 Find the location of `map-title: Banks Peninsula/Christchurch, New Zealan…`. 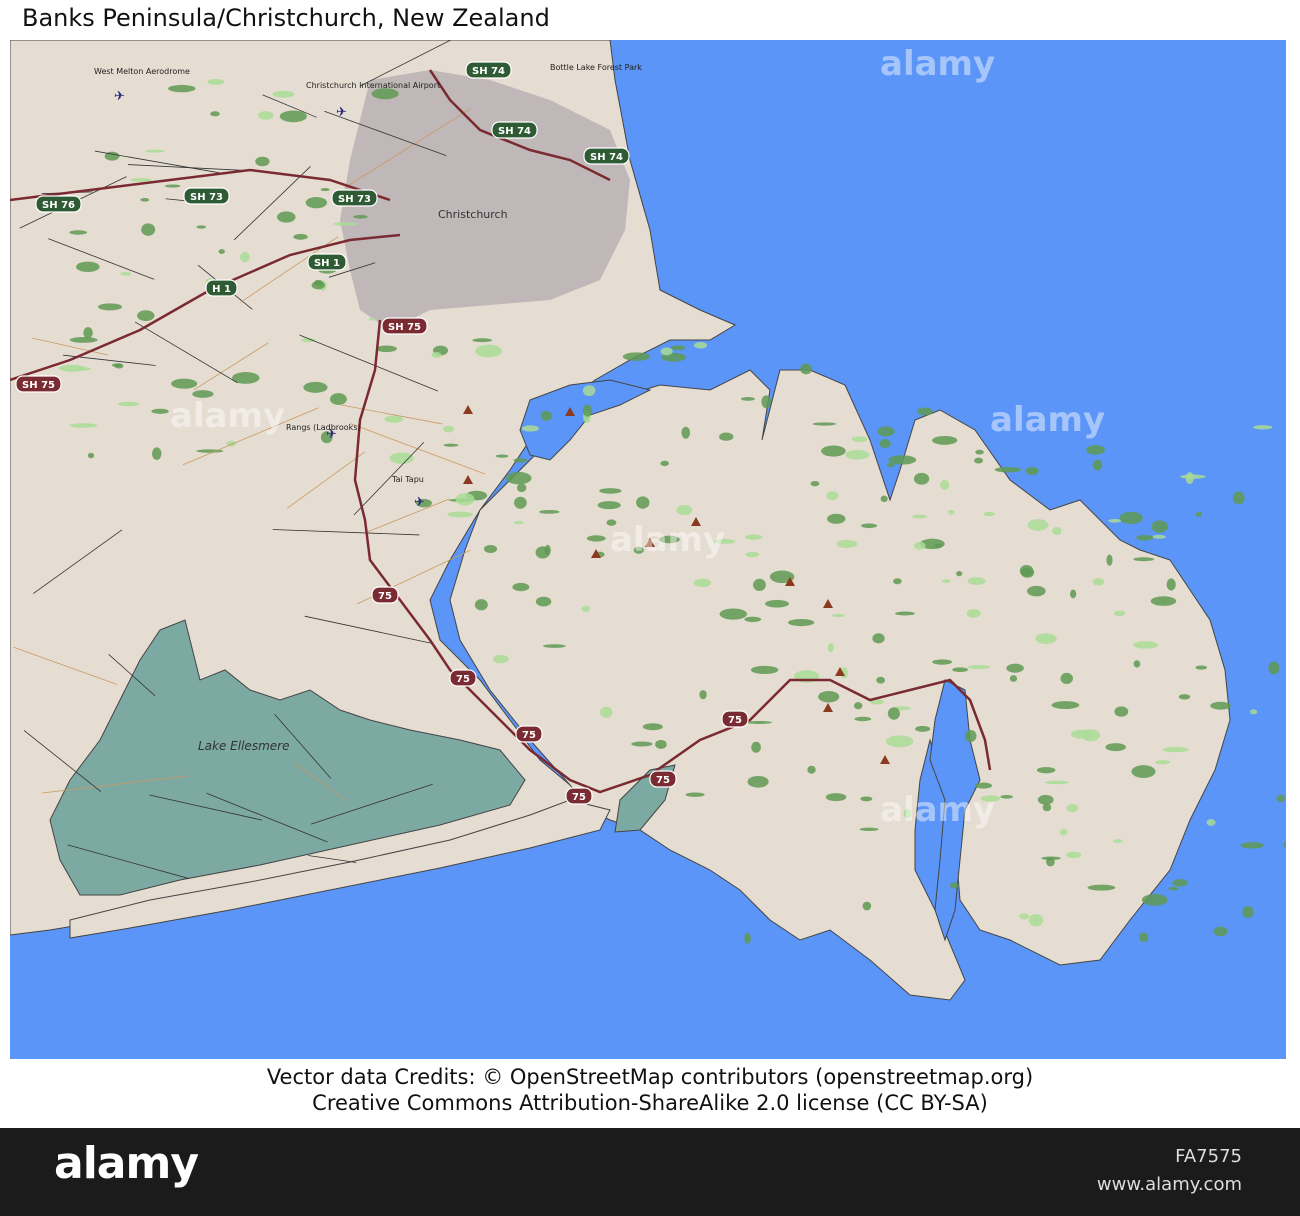

map-title: Banks Peninsula/Christchurch, New Zealan… is located at coordinates (286, 18).